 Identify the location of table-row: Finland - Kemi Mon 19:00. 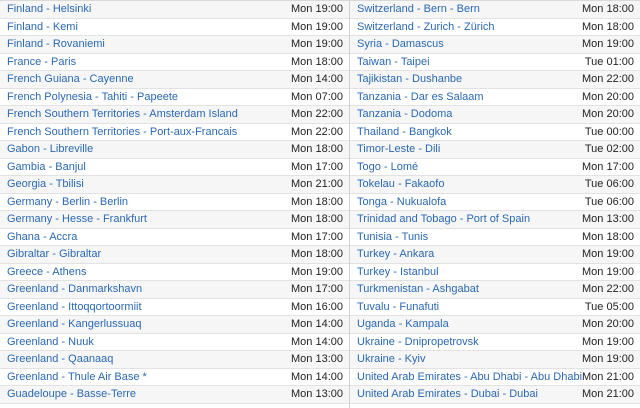
(174, 27).